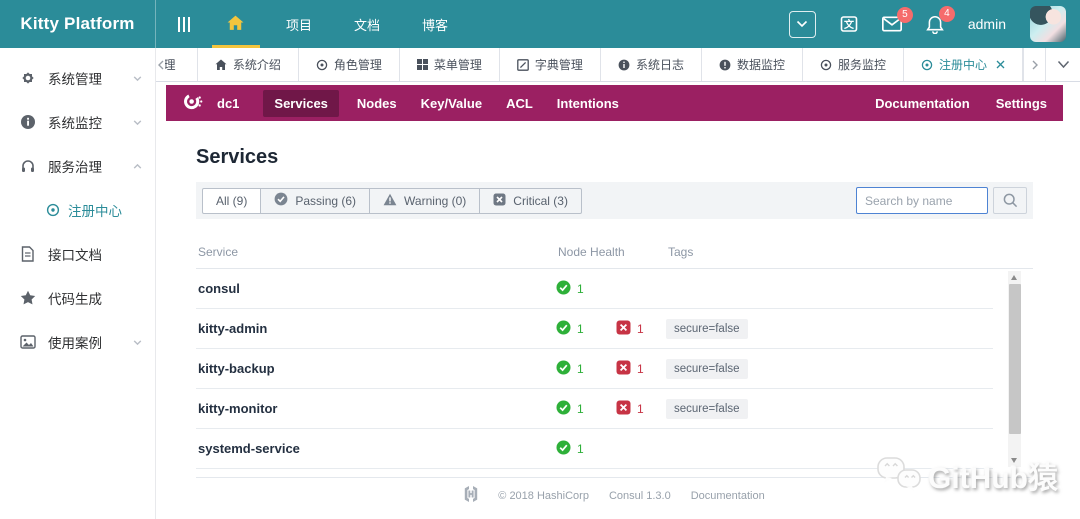 The width and height of the screenshot is (1080, 519). Describe the element at coordinates (499, 201) in the screenshot. I see `critical-square-icon` at that location.